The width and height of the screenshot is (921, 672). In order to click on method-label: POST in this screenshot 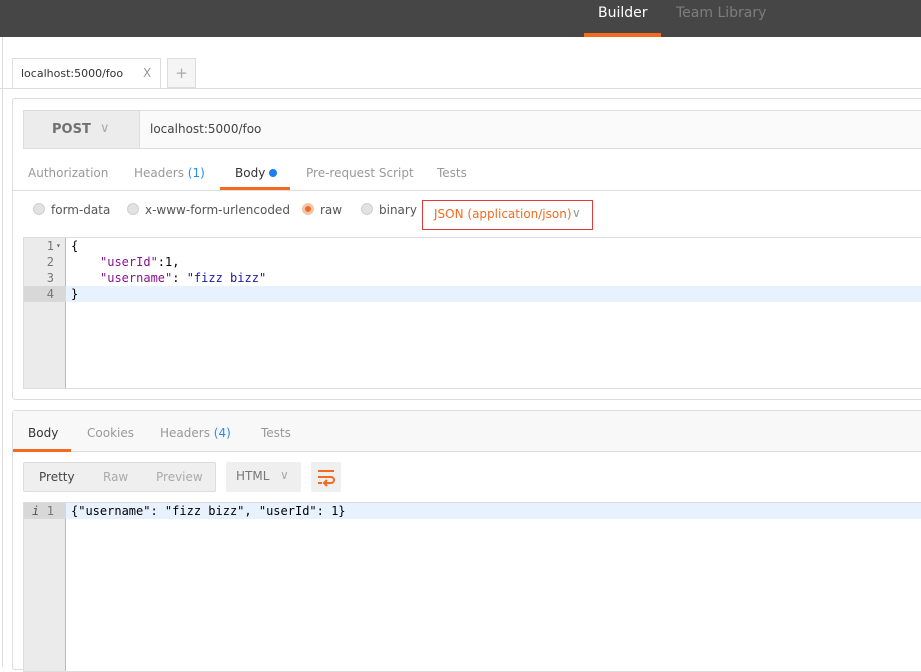, I will do `click(71, 129)`.